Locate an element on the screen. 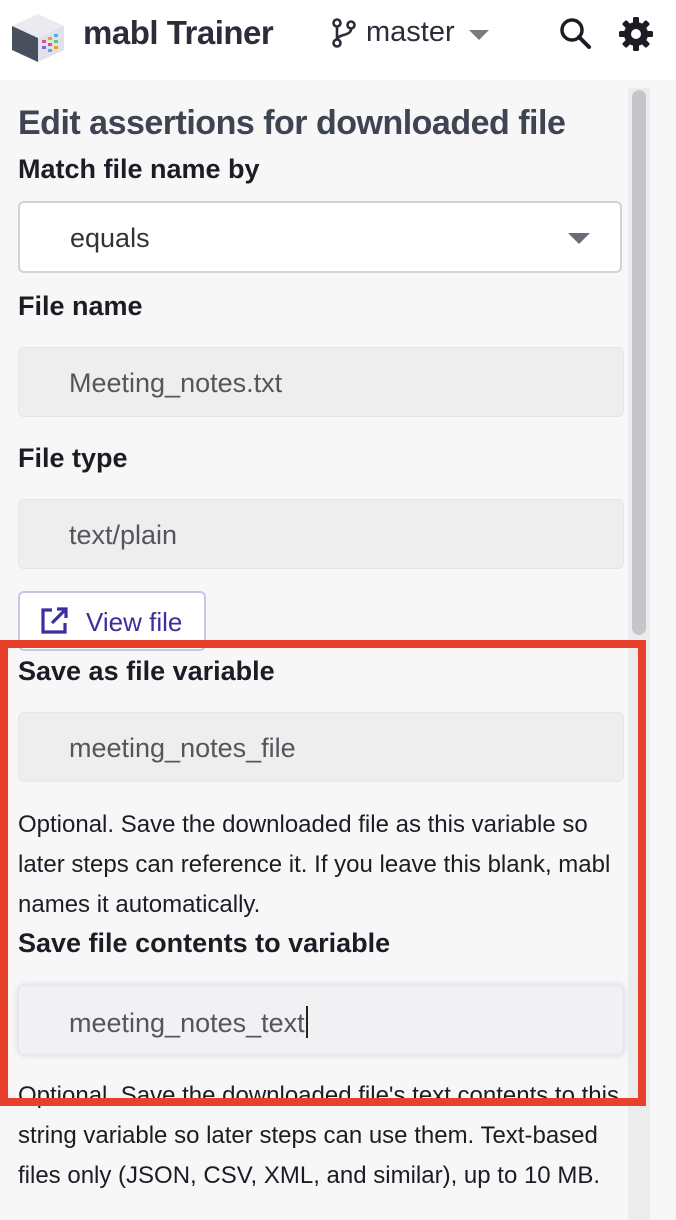 The height and width of the screenshot is (1220, 676). match-file-name-select: equals is located at coordinates (320, 237).